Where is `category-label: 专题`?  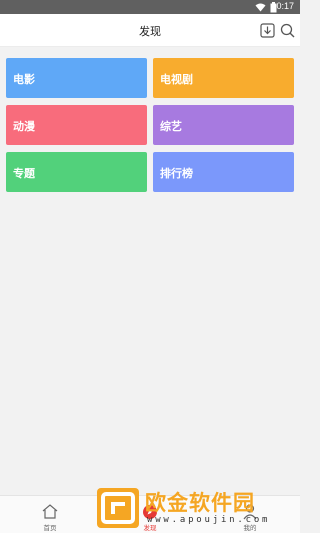
category-label: 专题 is located at coordinates (24, 173).